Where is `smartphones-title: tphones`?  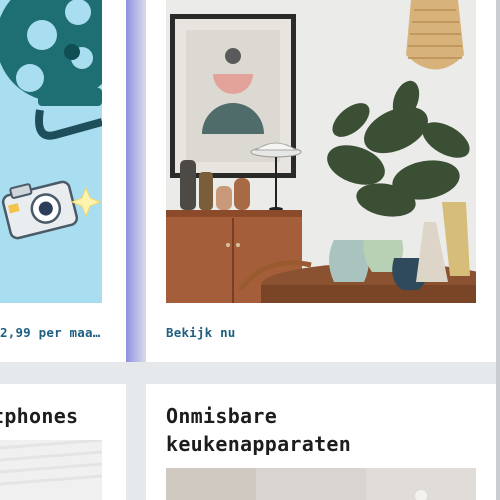 smartphones-title: tphones is located at coordinates (63, 416).